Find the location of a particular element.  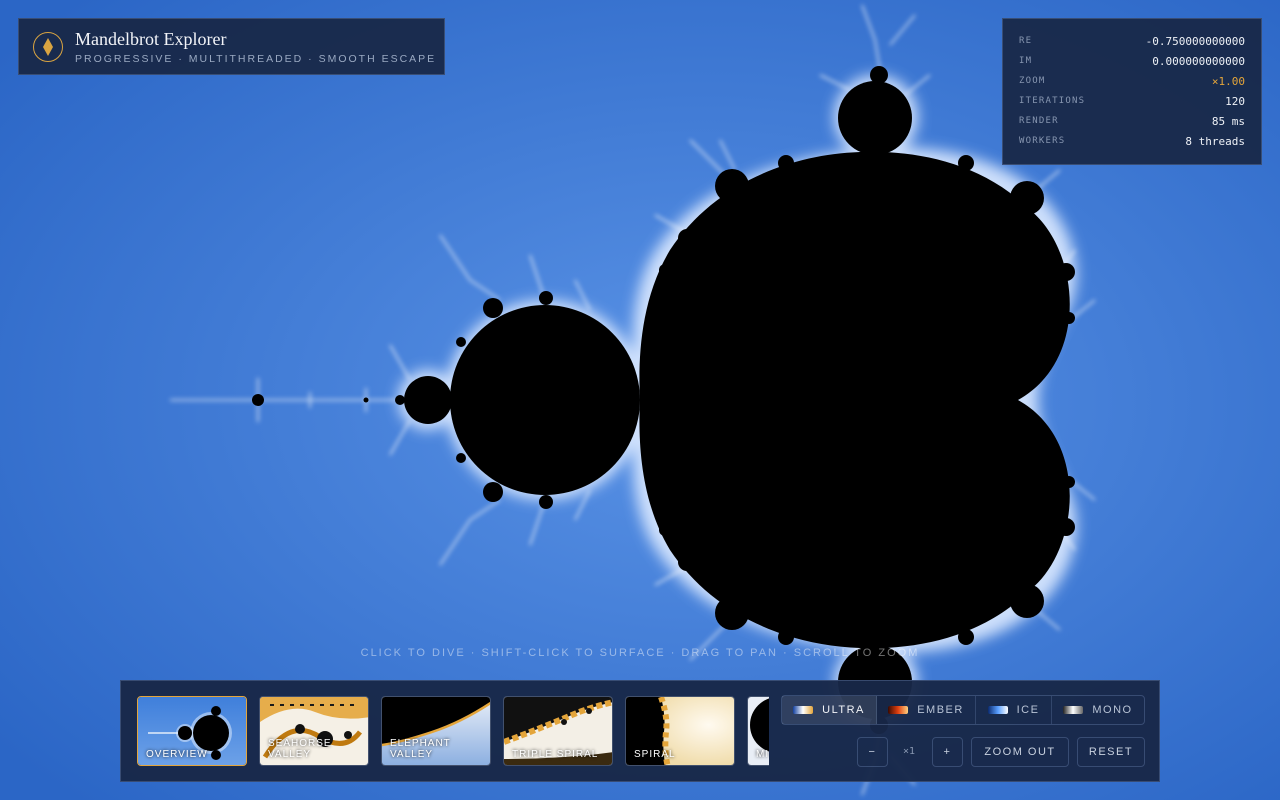

palette-ember: EMBER is located at coordinates (926, 710).